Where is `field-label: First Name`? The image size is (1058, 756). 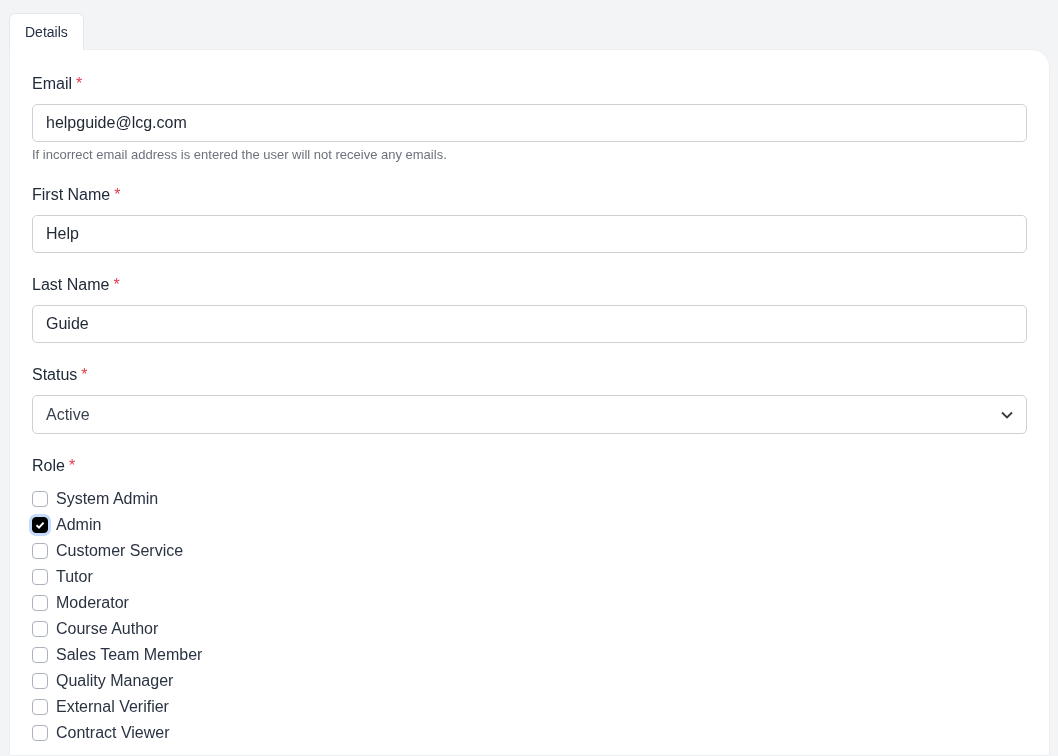 field-label: First Name is located at coordinates (71, 195).